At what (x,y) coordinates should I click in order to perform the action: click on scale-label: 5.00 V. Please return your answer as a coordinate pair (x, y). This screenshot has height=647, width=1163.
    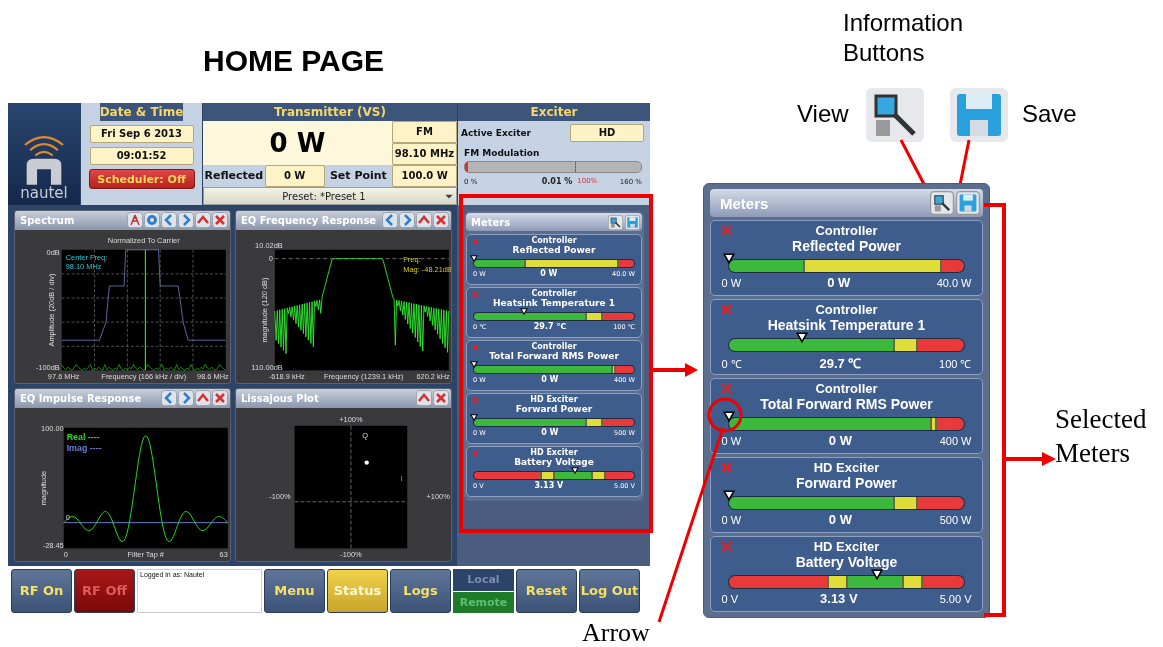
    Looking at the image, I should click on (955, 599).